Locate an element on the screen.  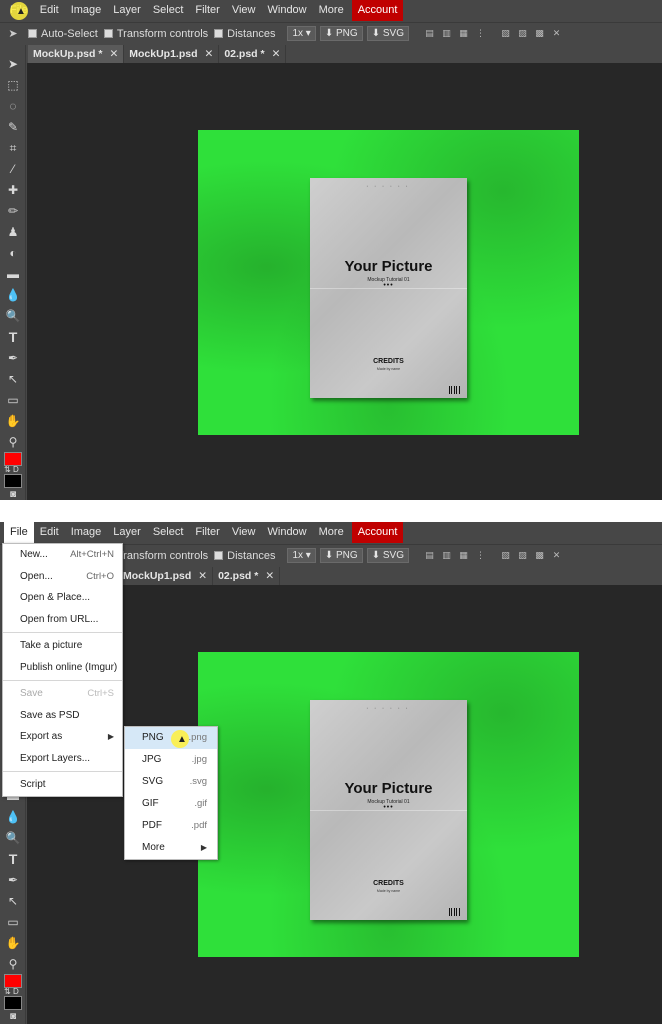
gradient-tool-icon: ▬ is located at coordinates (13, 274).